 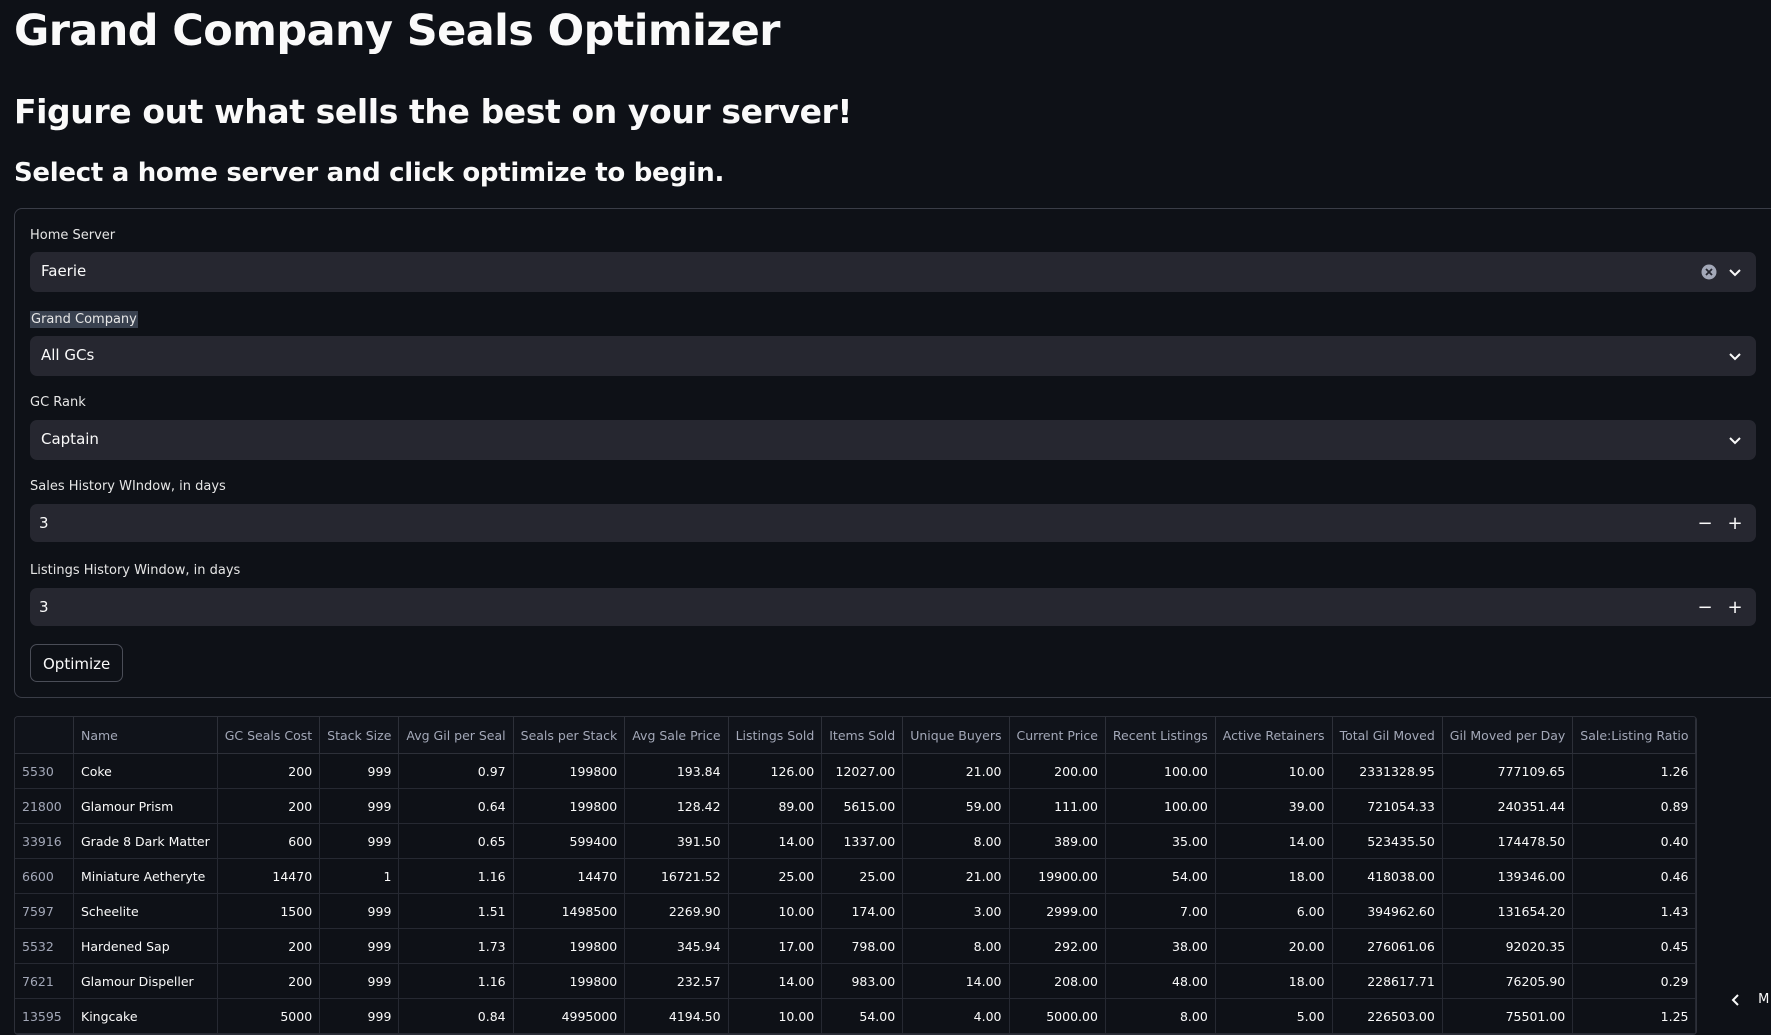 What do you see at coordinates (1634, 841) in the screenshot?
I see `table-cell: 0.40` at bounding box center [1634, 841].